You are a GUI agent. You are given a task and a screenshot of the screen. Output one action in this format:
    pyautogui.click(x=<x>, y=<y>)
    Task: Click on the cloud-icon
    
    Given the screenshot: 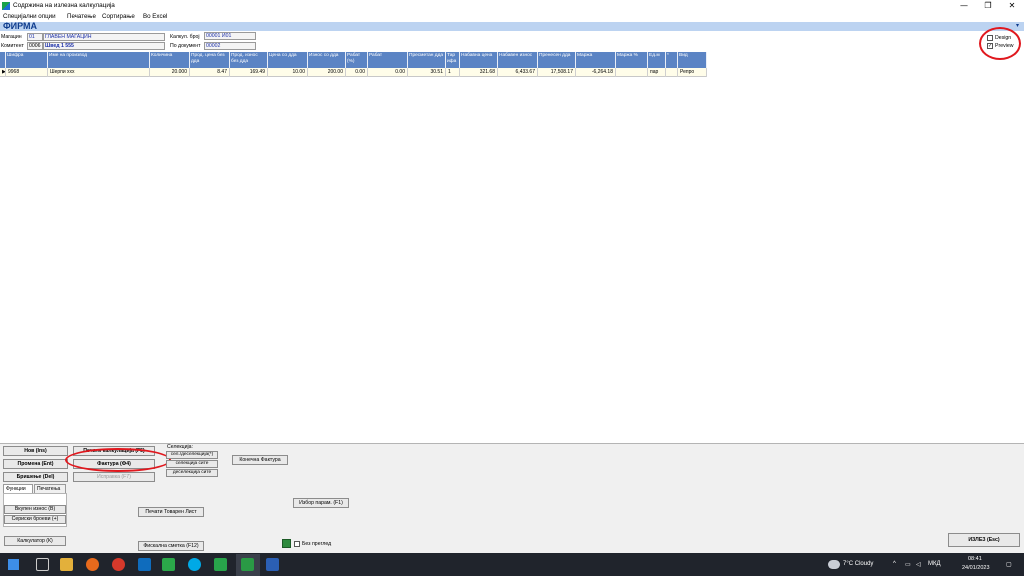 What is the action you would take?
    pyautogui.click(x=834, y=564)
    